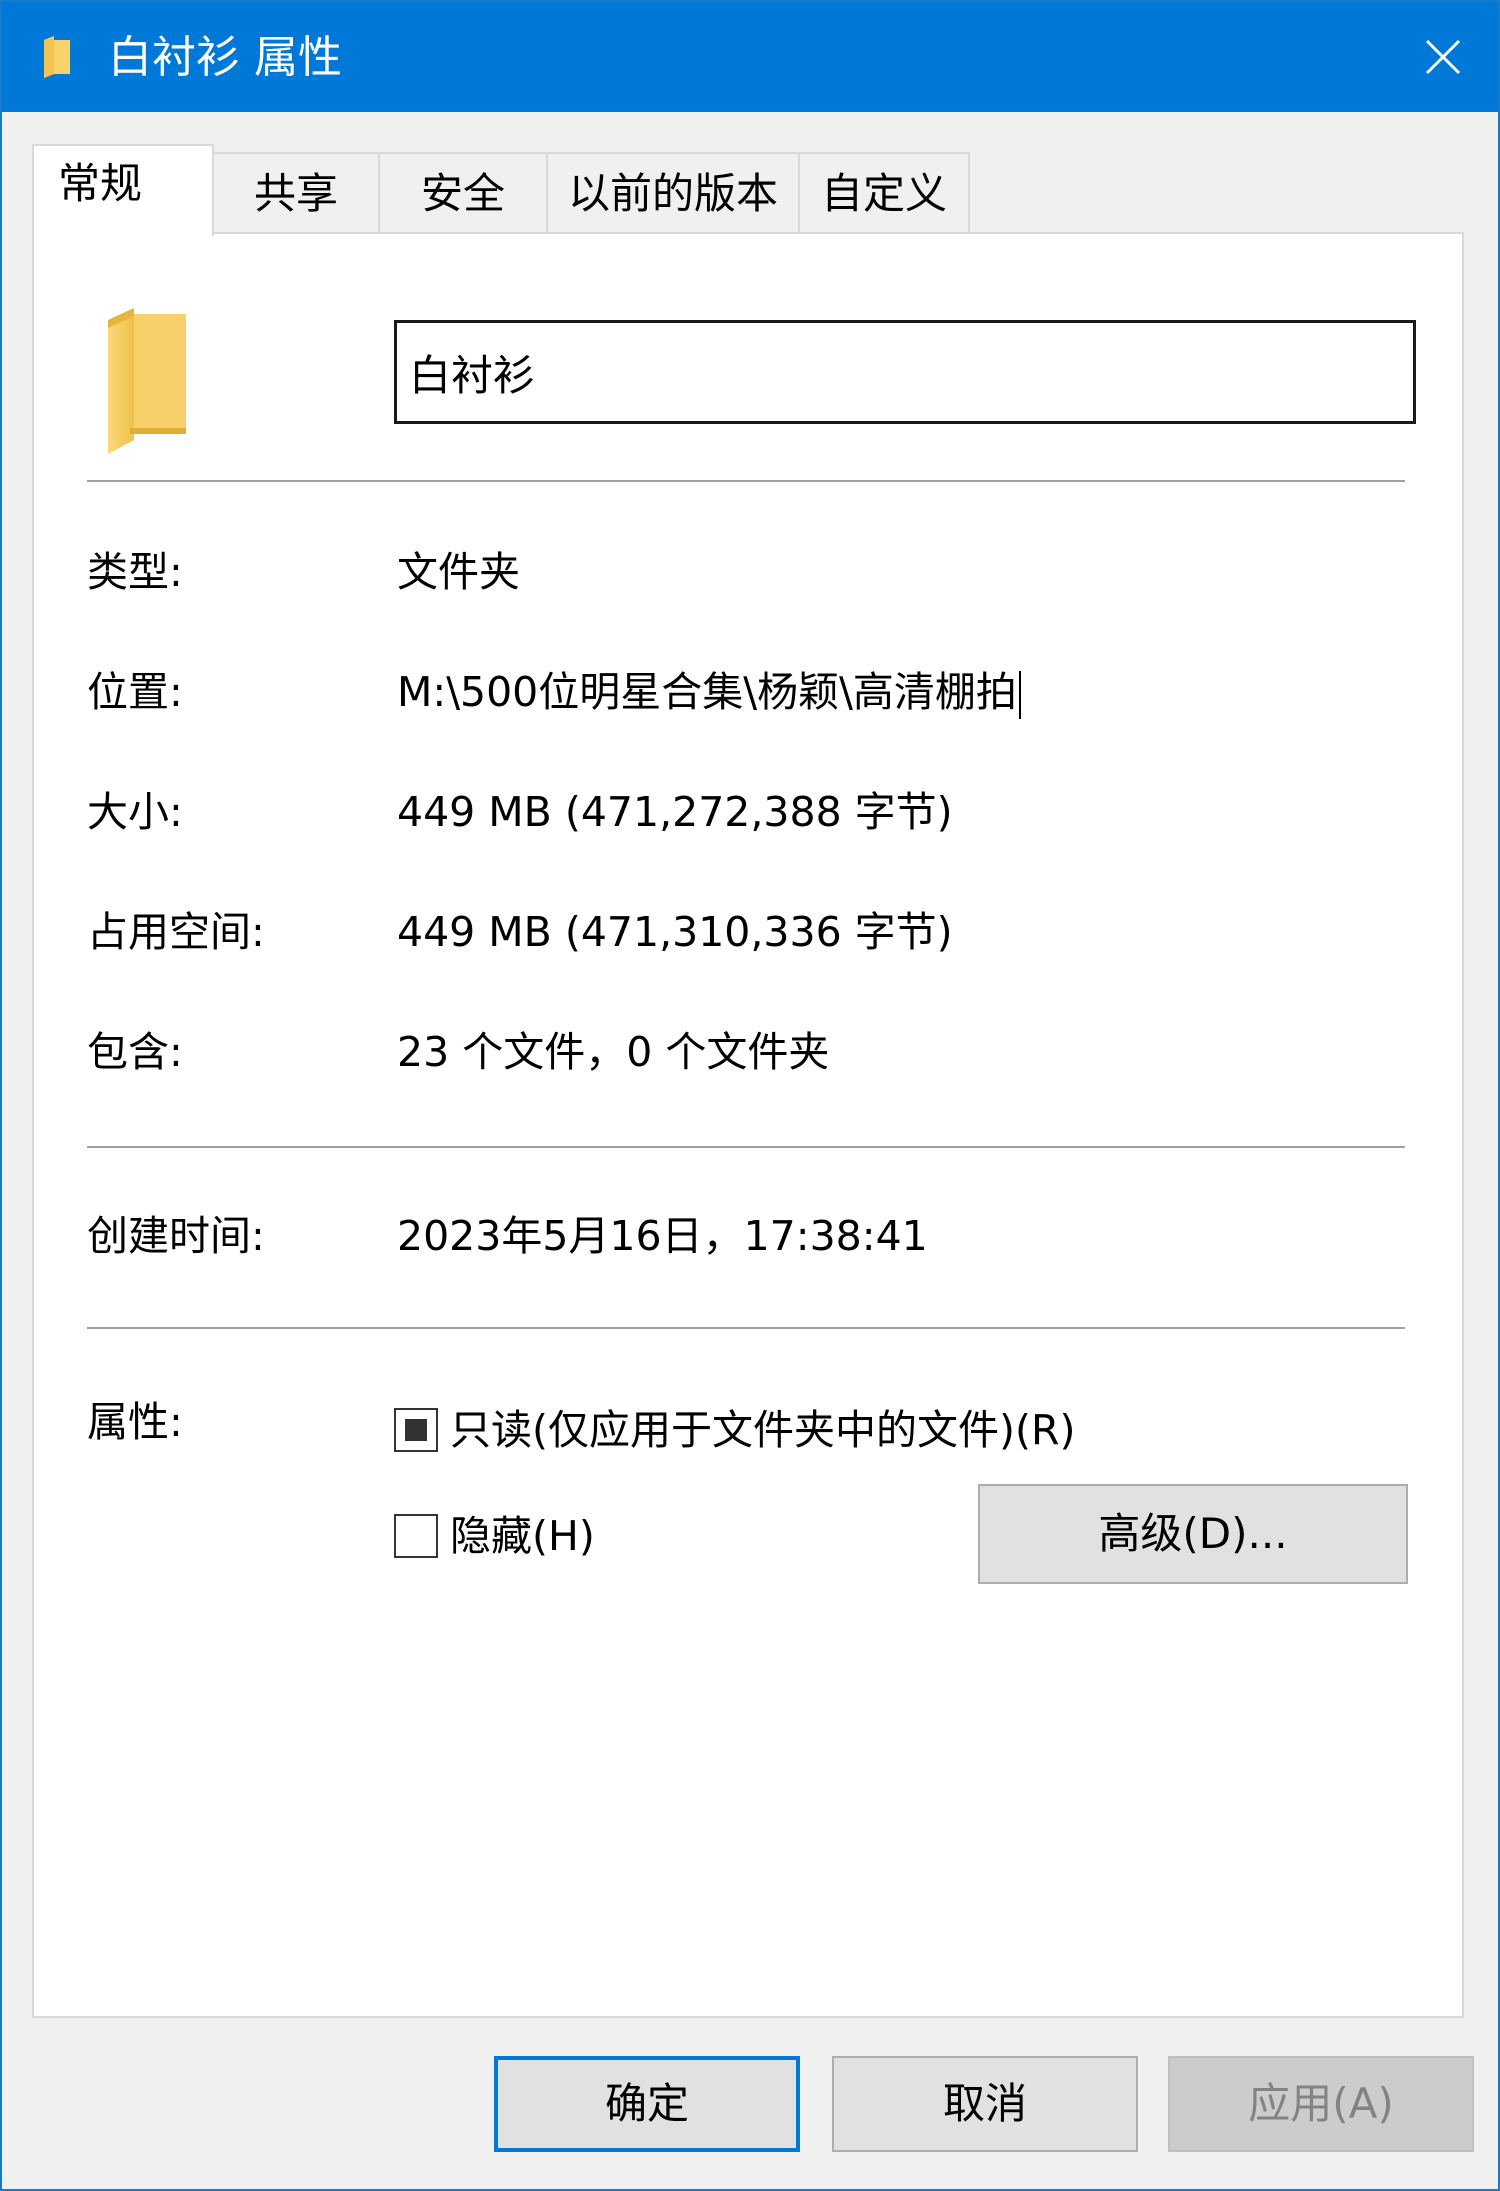 This screenshot has width=1500, height=2191. What do you see at coordinates (147, 381) in the screenshot?
I see `folder-large-icon` at bounding box center [147, 381].